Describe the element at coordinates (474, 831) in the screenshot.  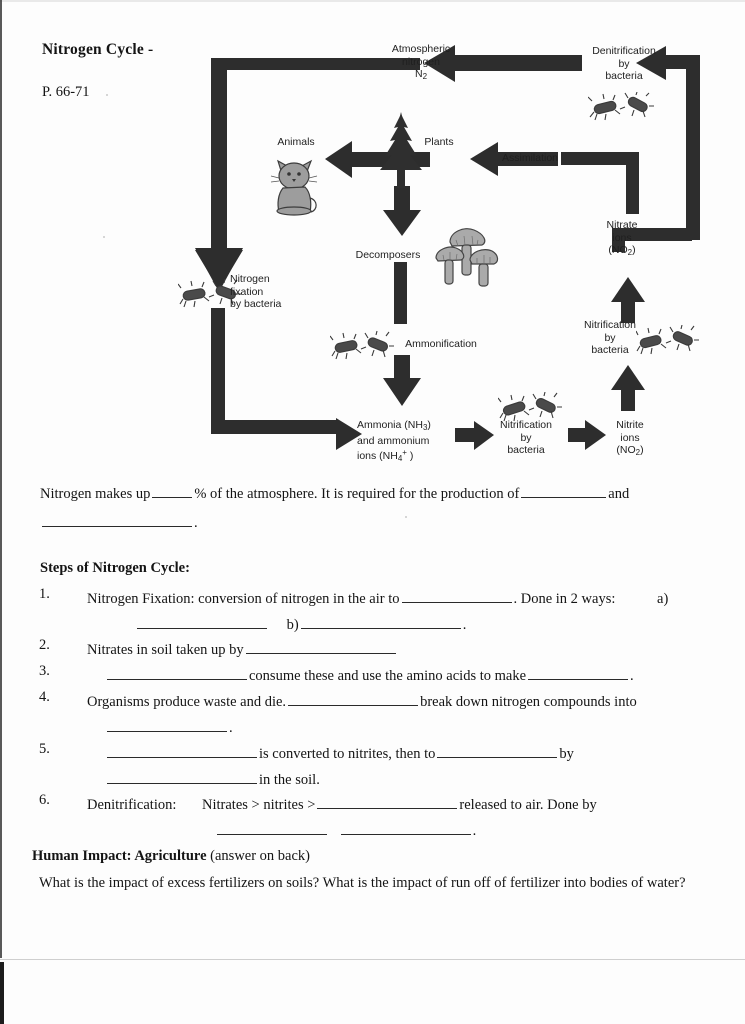
I see `step6-text-d: .` at that location.